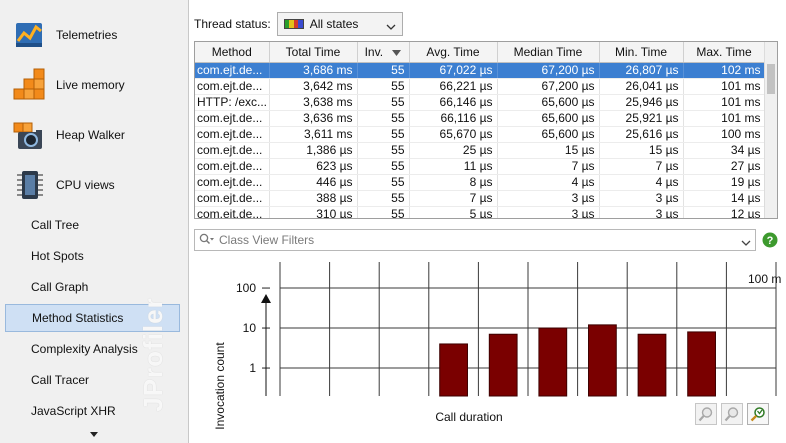 This screenshot has height=443, width=786. What do you see at coordinates (453, 134) in the screenshot?
I see `avg-time-cell: 65,670 µs` at bounding box center [453, 134].